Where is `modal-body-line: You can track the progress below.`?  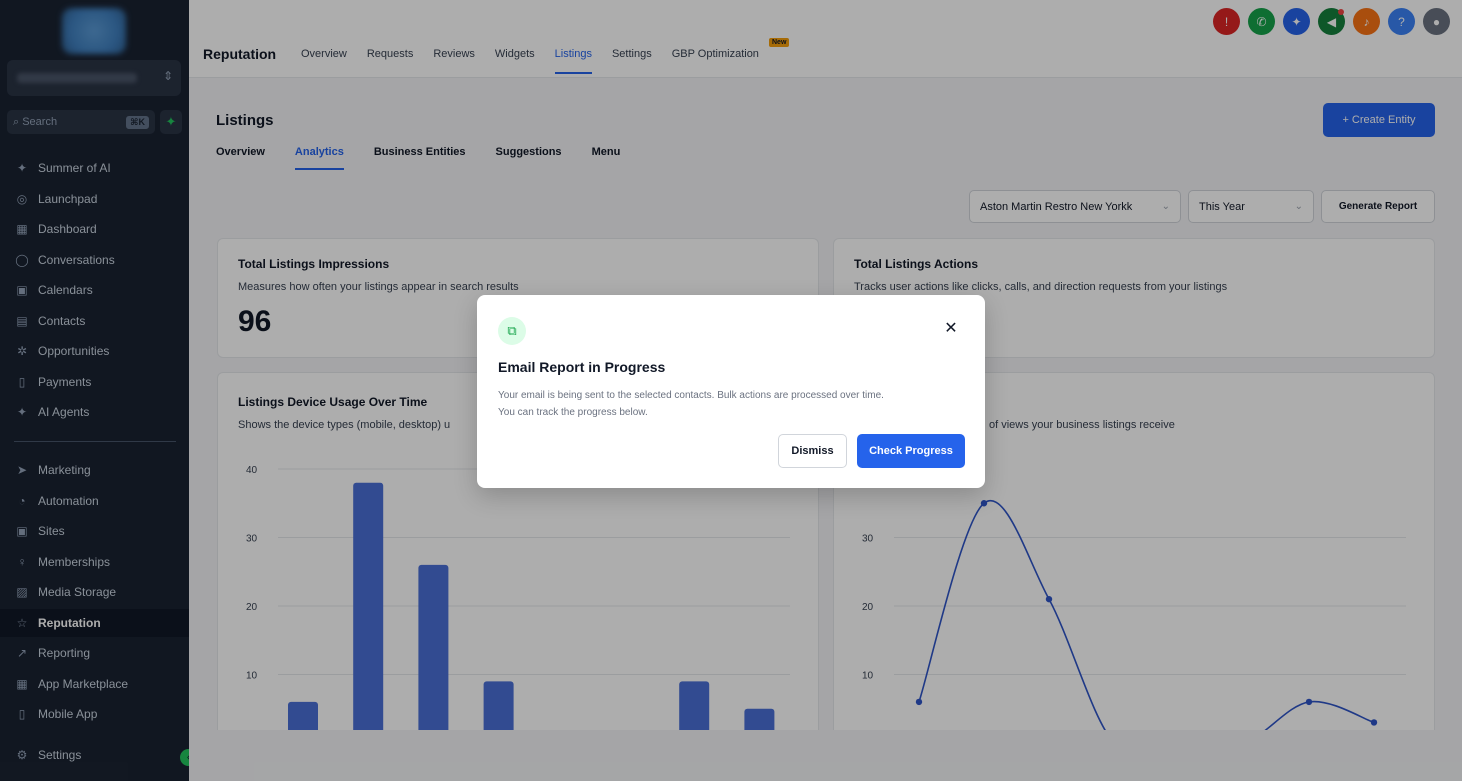
modal-body-line: You can track the progress below. is located at coordinates (573, 412).